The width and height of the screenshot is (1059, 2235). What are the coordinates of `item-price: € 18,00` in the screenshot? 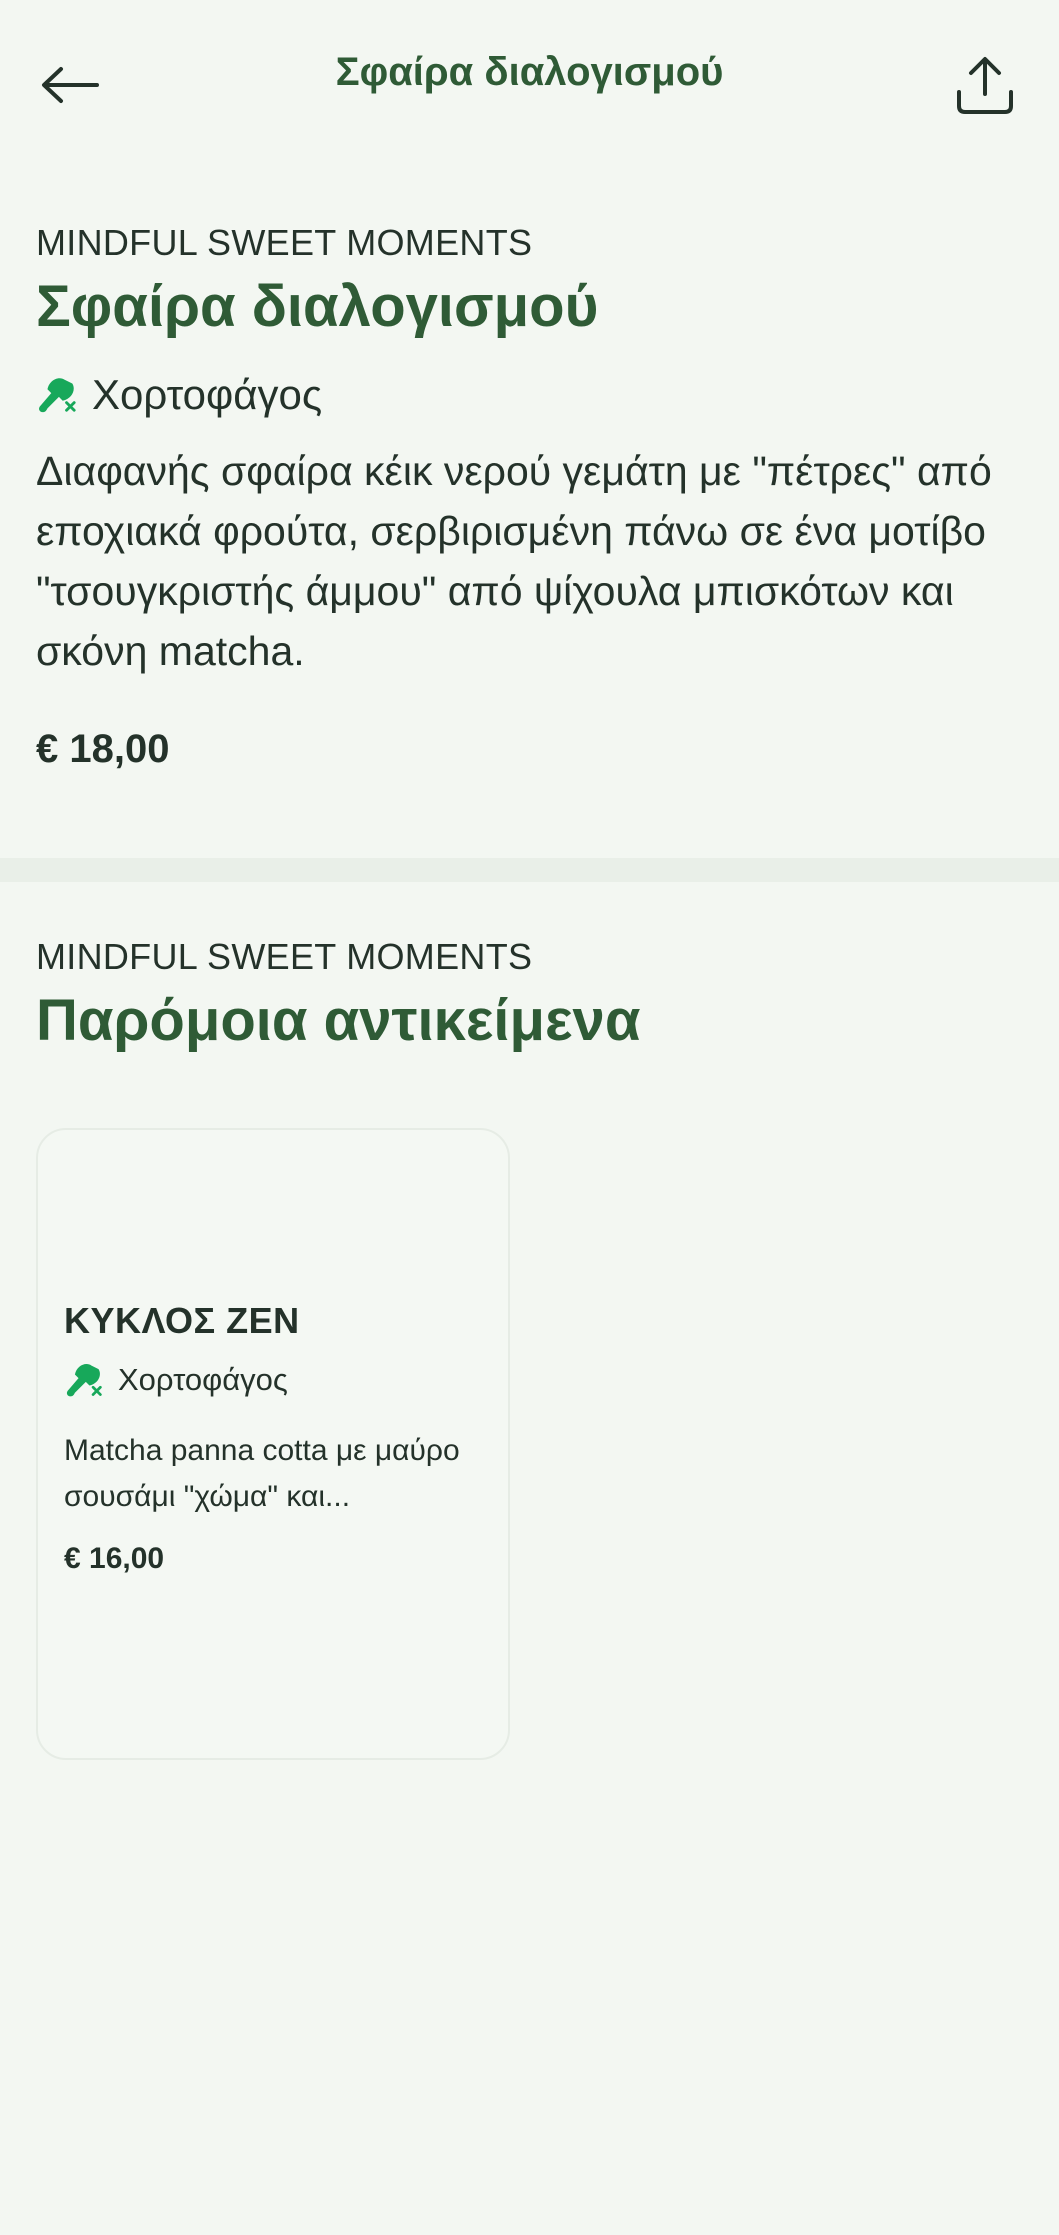 It's located at (103, 748).